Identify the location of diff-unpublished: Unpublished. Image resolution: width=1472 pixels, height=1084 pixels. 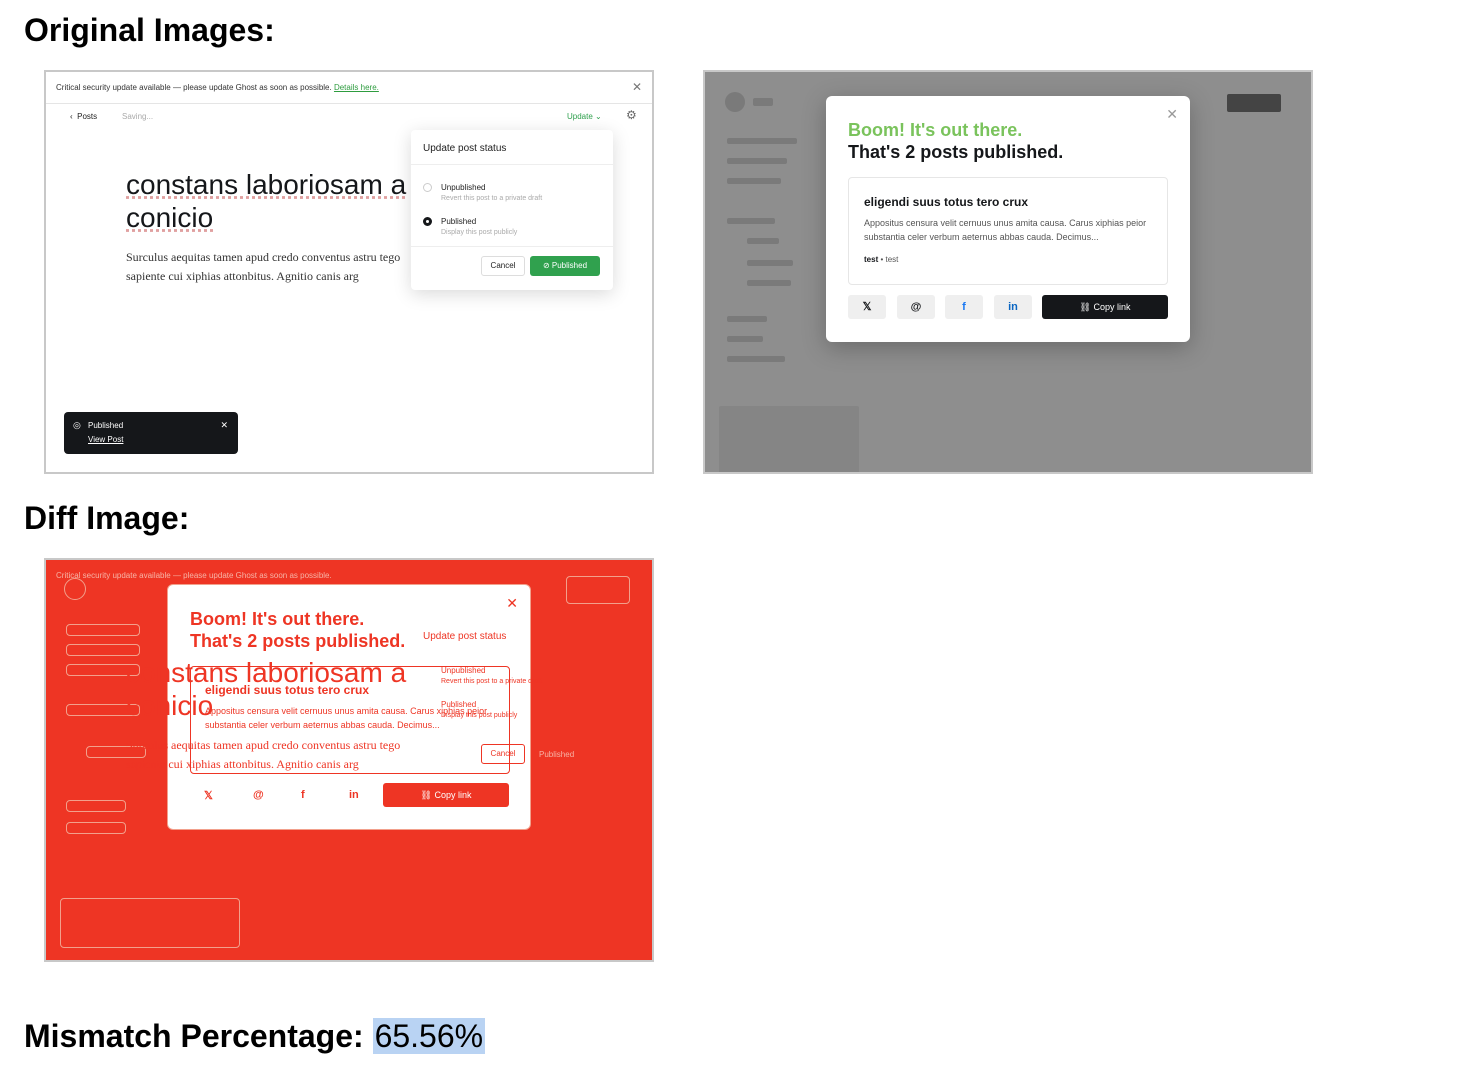
(463, 670).